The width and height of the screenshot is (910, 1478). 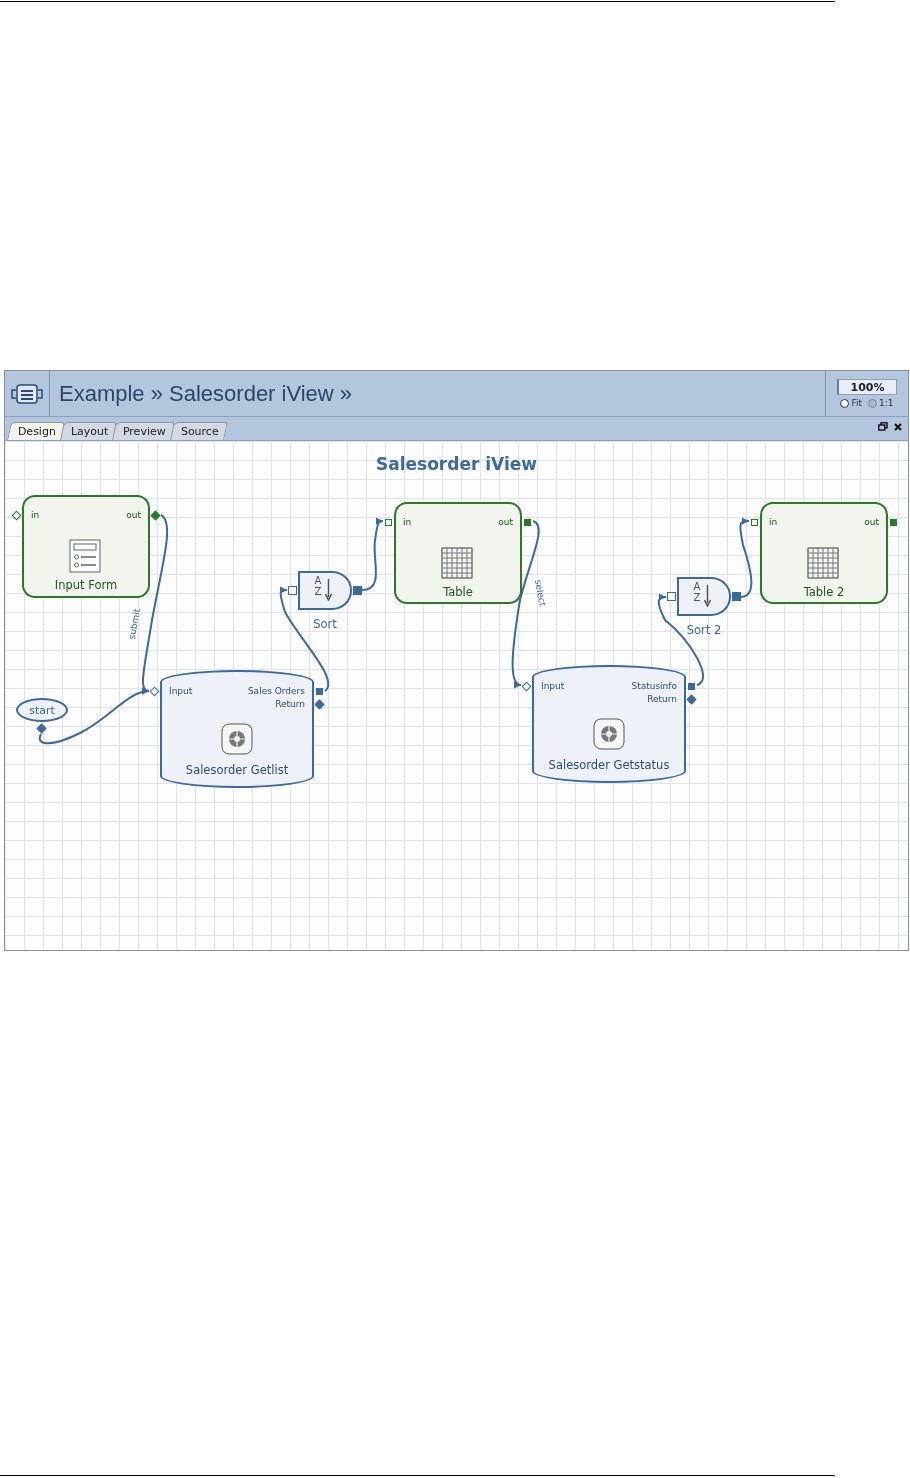 What do you see at coordinates (609, 765) in the screenshot?
I see `node-label: Salesorder Getstatus` at bounding box center [609, 765].